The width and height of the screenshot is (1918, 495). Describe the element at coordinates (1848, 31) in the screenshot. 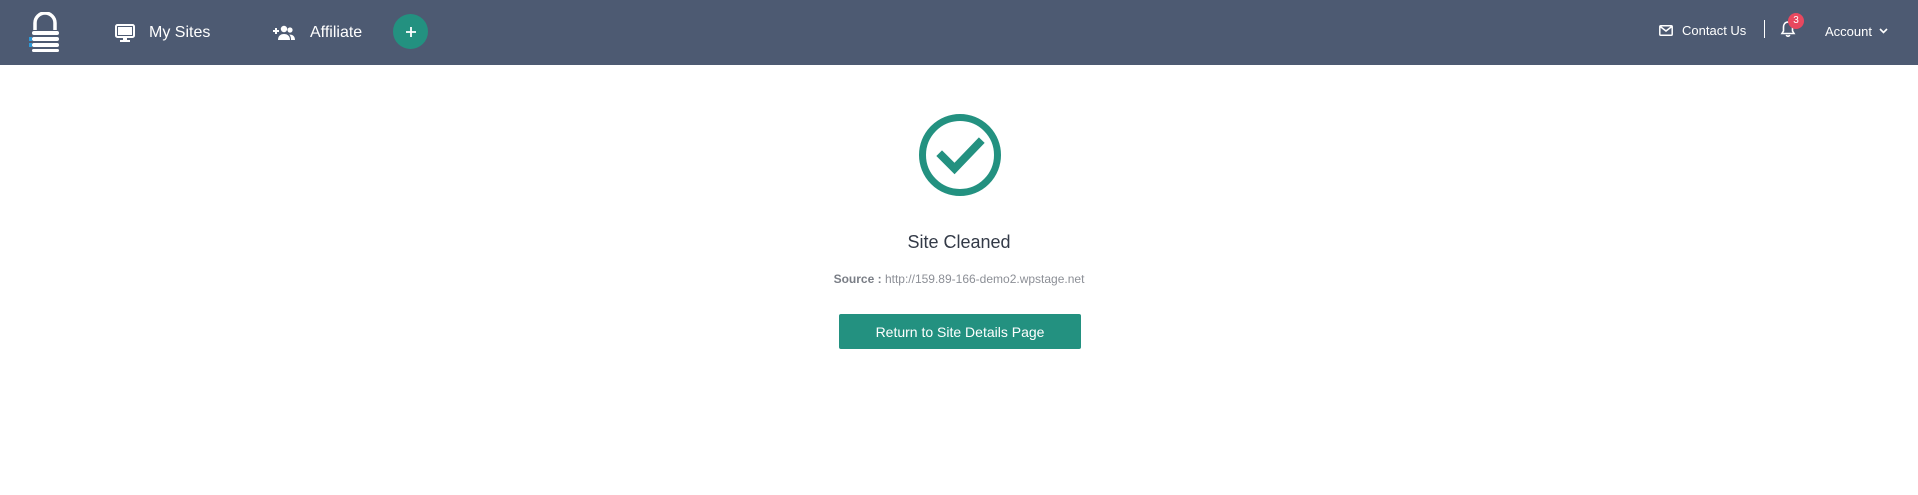

I see `account-label: Account` at that location.